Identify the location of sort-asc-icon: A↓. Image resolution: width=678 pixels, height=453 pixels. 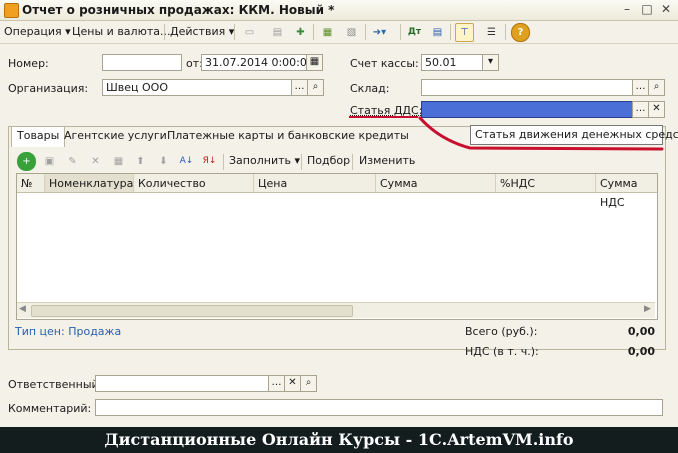
(186, 161).